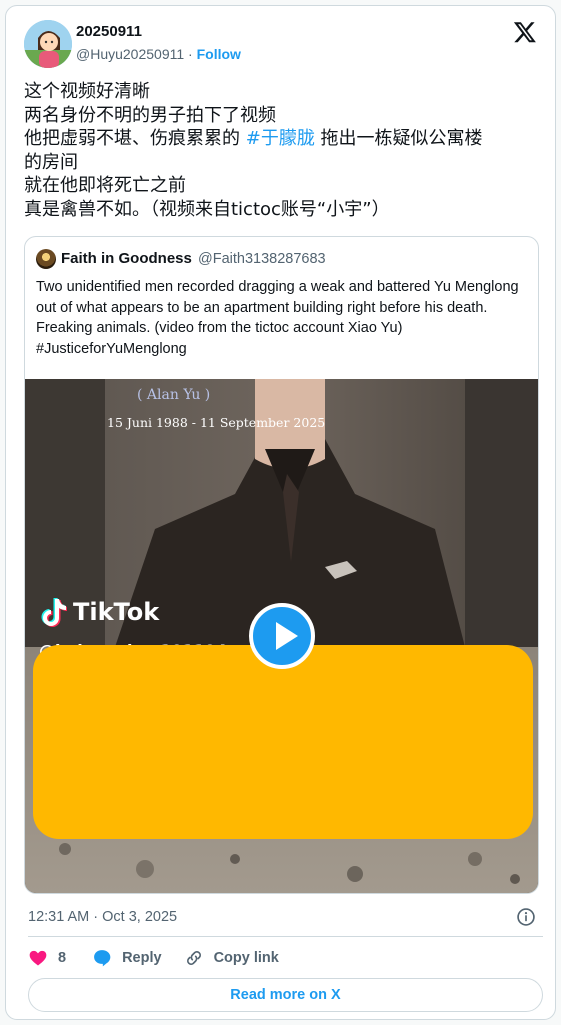  What do you see at coordinates (135, 139) in the screenshot?
I see `tweet-text-segment: 他把虚弱不堪、伤痕累累的` at bounding box center [135, 139].